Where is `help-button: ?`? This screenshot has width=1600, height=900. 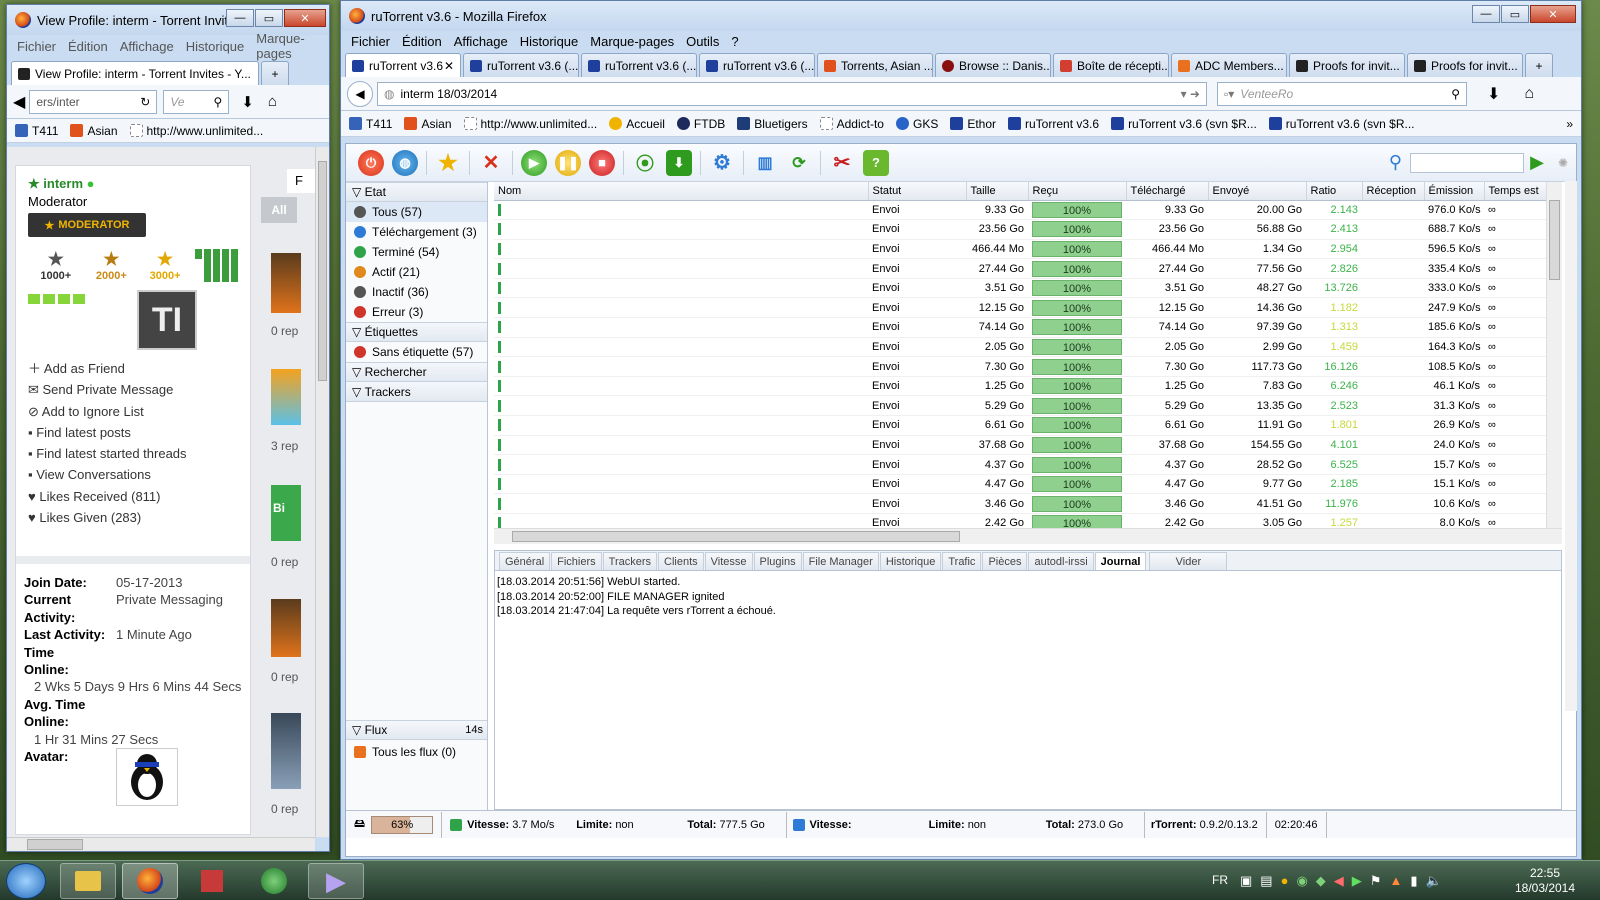
help-button: ? is located at coordinates (876, 162).